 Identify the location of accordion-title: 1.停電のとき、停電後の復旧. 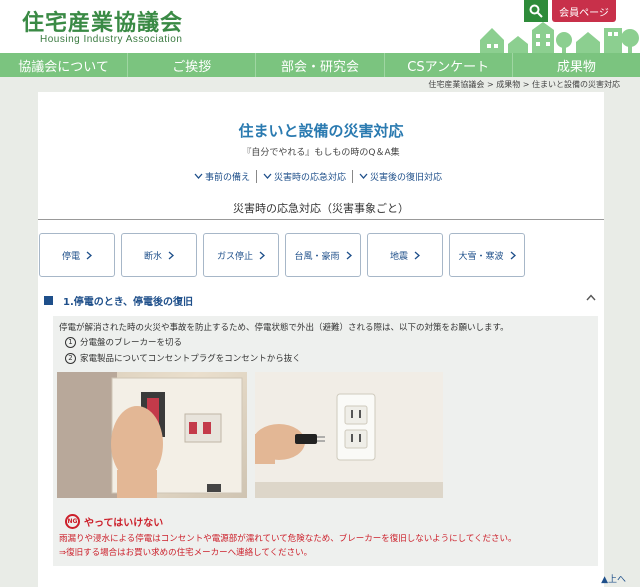
(128, 302).